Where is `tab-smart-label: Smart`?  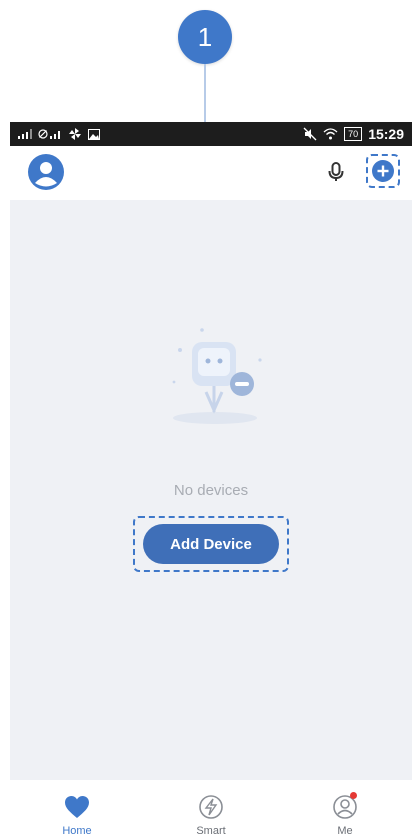
tab-smart-label: Smart is located at coordinates (211, 831).